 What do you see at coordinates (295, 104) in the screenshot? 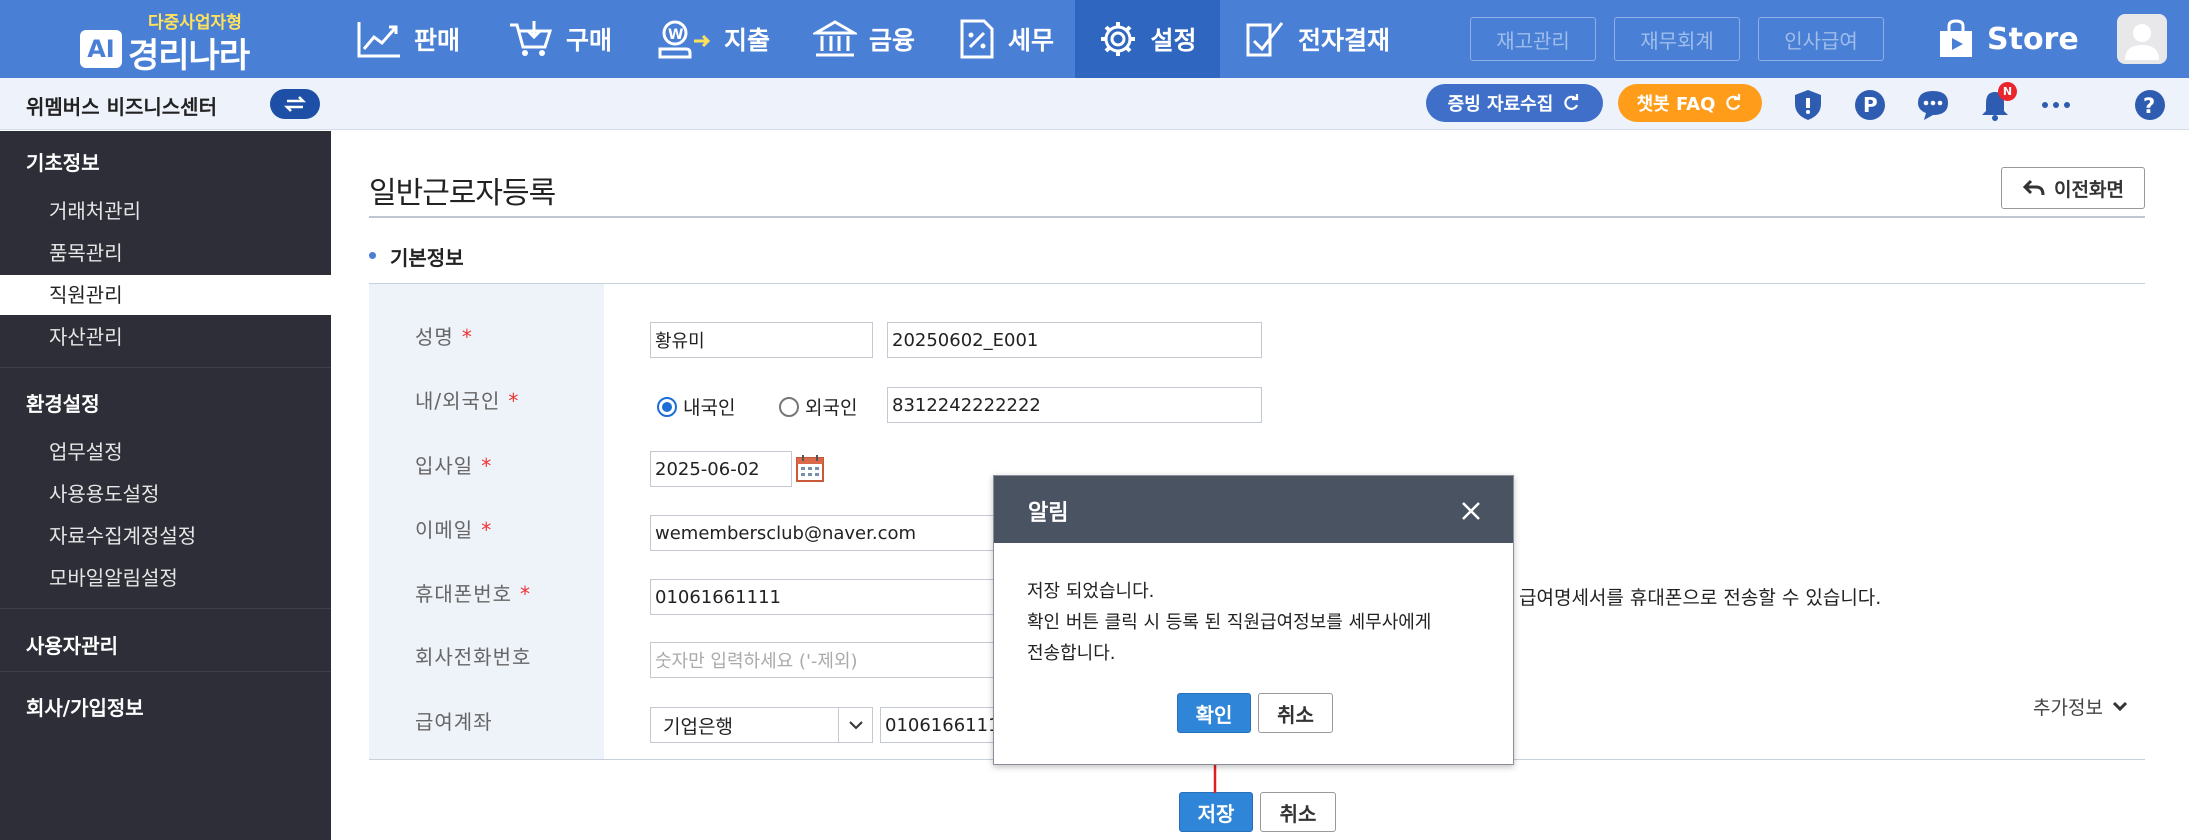
I see `company-switch-button` at bounding box center [295, 104].